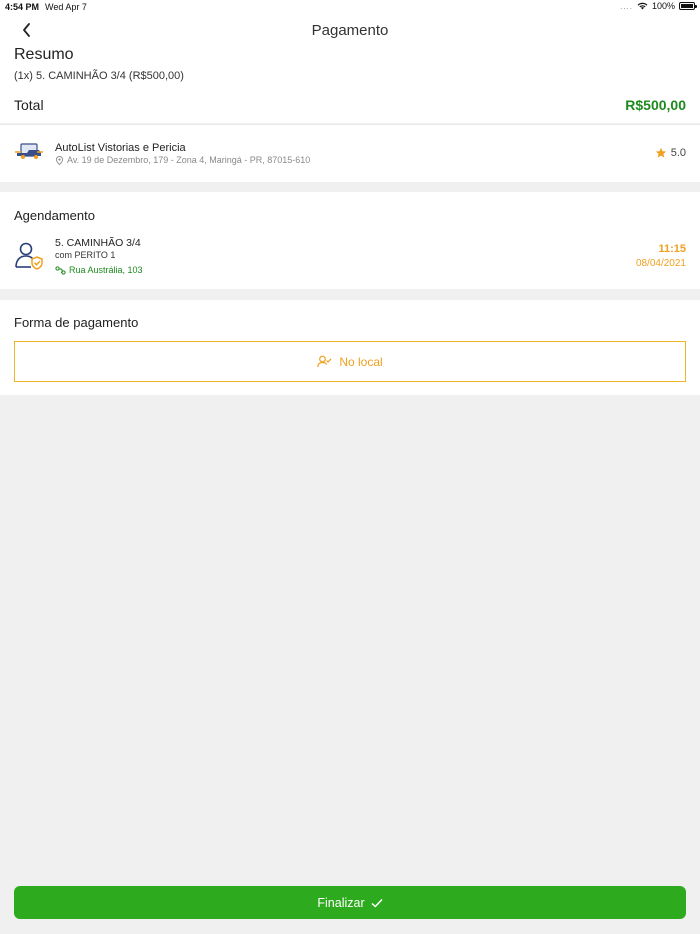  What do you see at coordinates (54, 215) in the screenshot?
I see `schedule-heading: Agendamento` at bounding box center [54, 215].